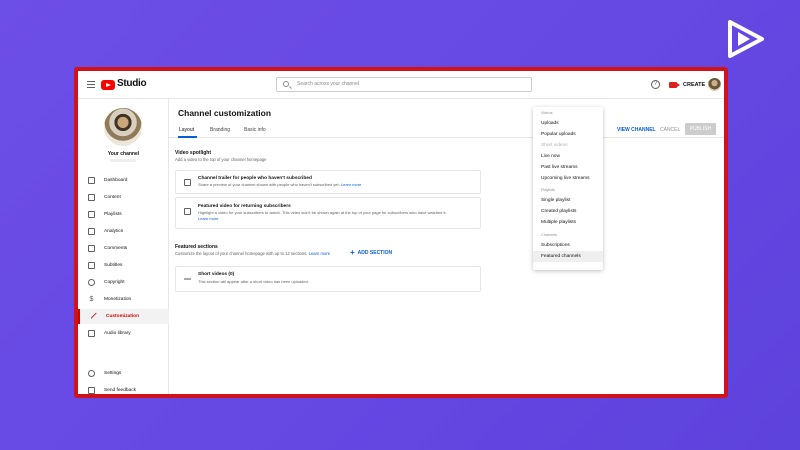 The width and height of the screenshot is (800, 450). I want to click on search-icon, so click(286, 84).